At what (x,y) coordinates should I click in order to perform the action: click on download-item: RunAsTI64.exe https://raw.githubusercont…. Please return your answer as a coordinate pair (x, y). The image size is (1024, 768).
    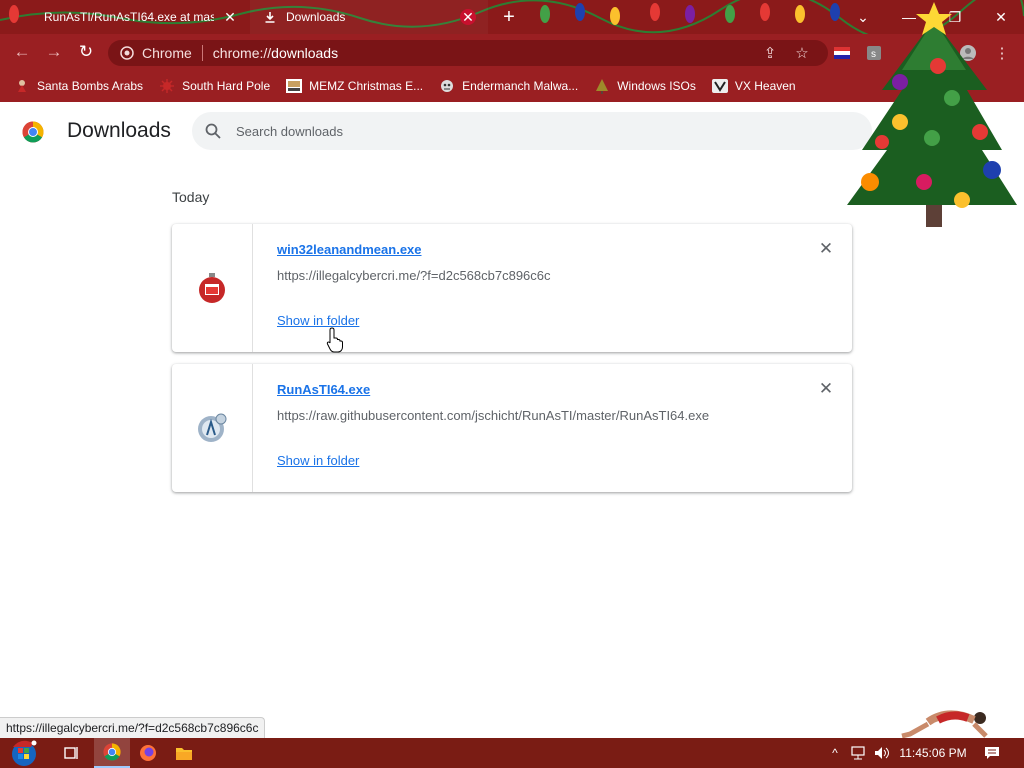
    Looking at the image, I should click on (512, 428).